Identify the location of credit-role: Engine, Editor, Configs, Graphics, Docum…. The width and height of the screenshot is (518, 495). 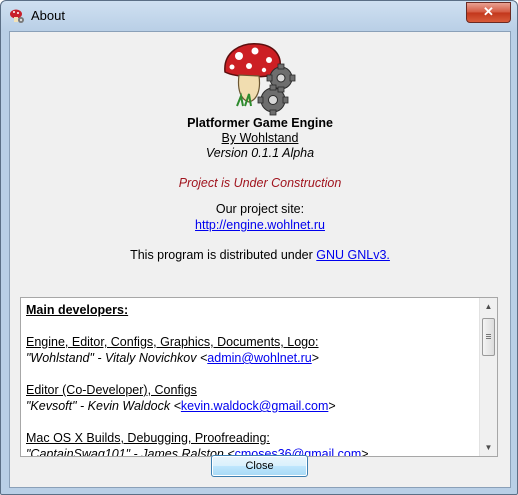
(172, 342).